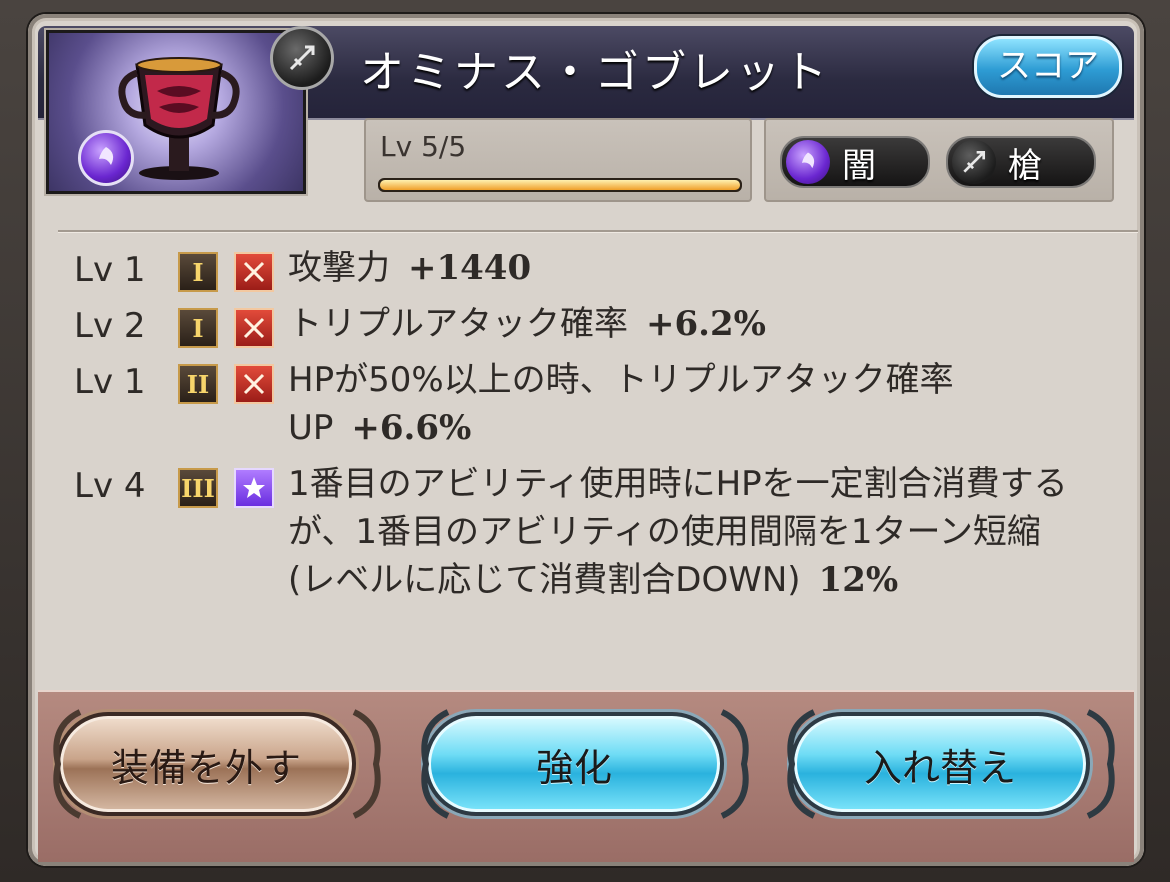 This screenshot has height=882, width=1170. I want to click on skill-description: トリプルアタック確率 +6.2%, so click(688, 324).